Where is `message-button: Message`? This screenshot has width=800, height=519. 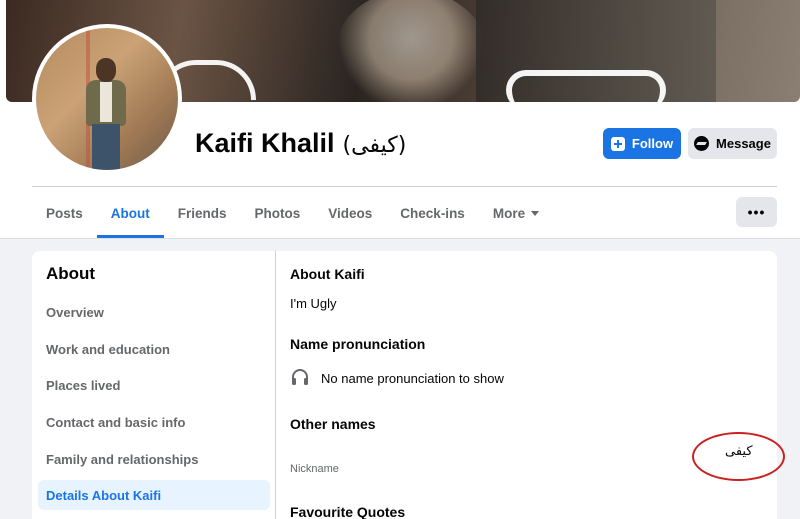 message-button: Message is located at coordinates (732, 143).